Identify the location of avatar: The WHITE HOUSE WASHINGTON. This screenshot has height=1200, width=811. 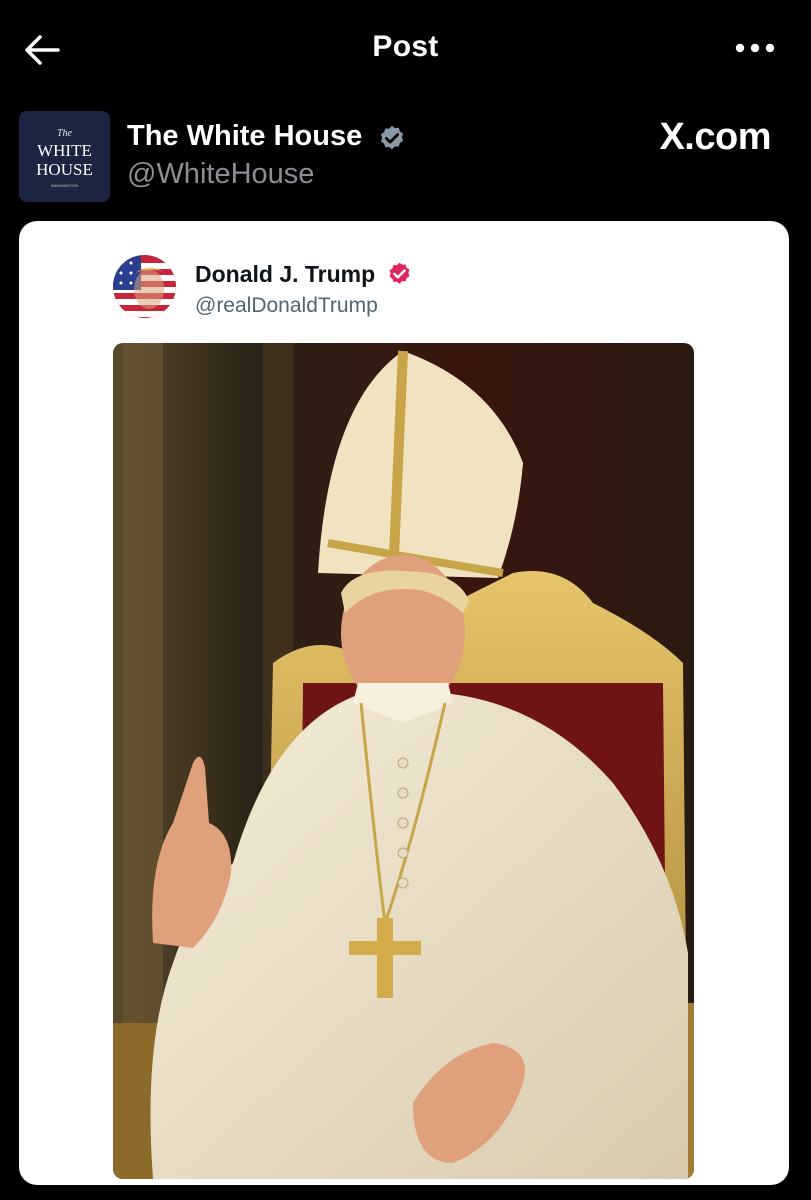
(64, 156).